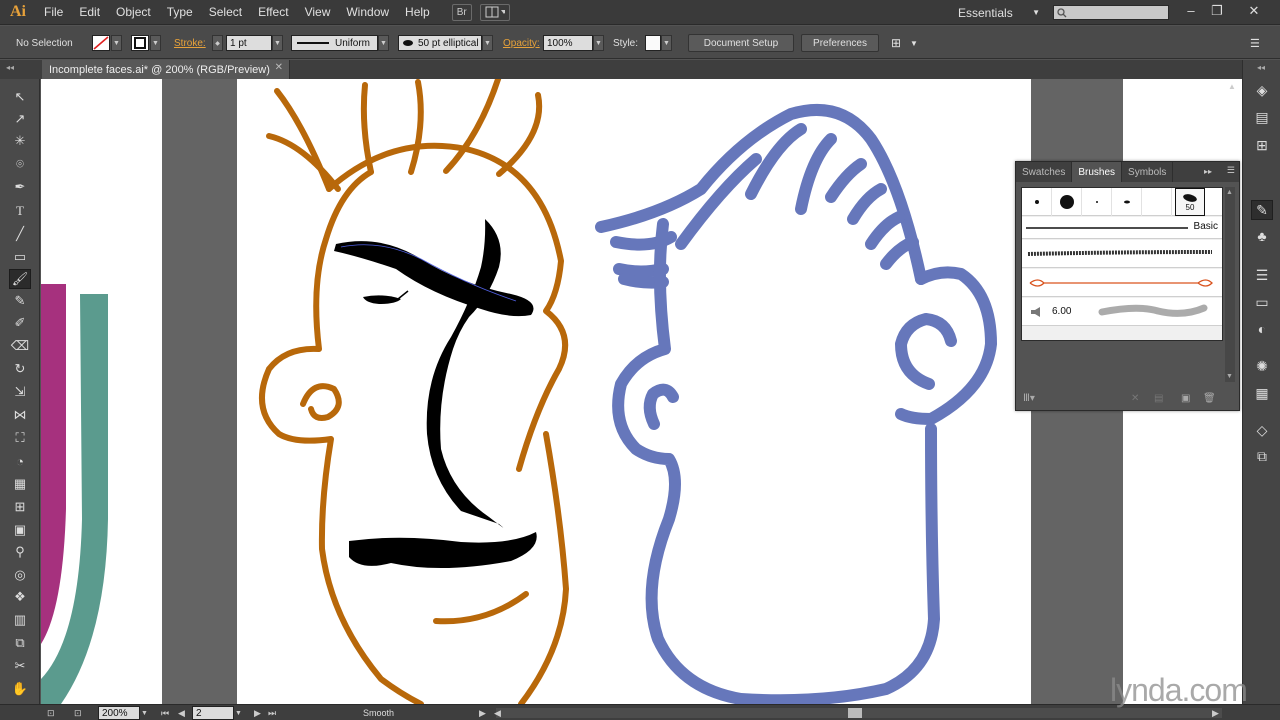 Image resolution: width=1280 pixels, height=720 pixels. What do you see at coordinates (1097, 172) in the screenshot?
I see `tab-brushes: Brushes` at bounding box center [1097, 172].